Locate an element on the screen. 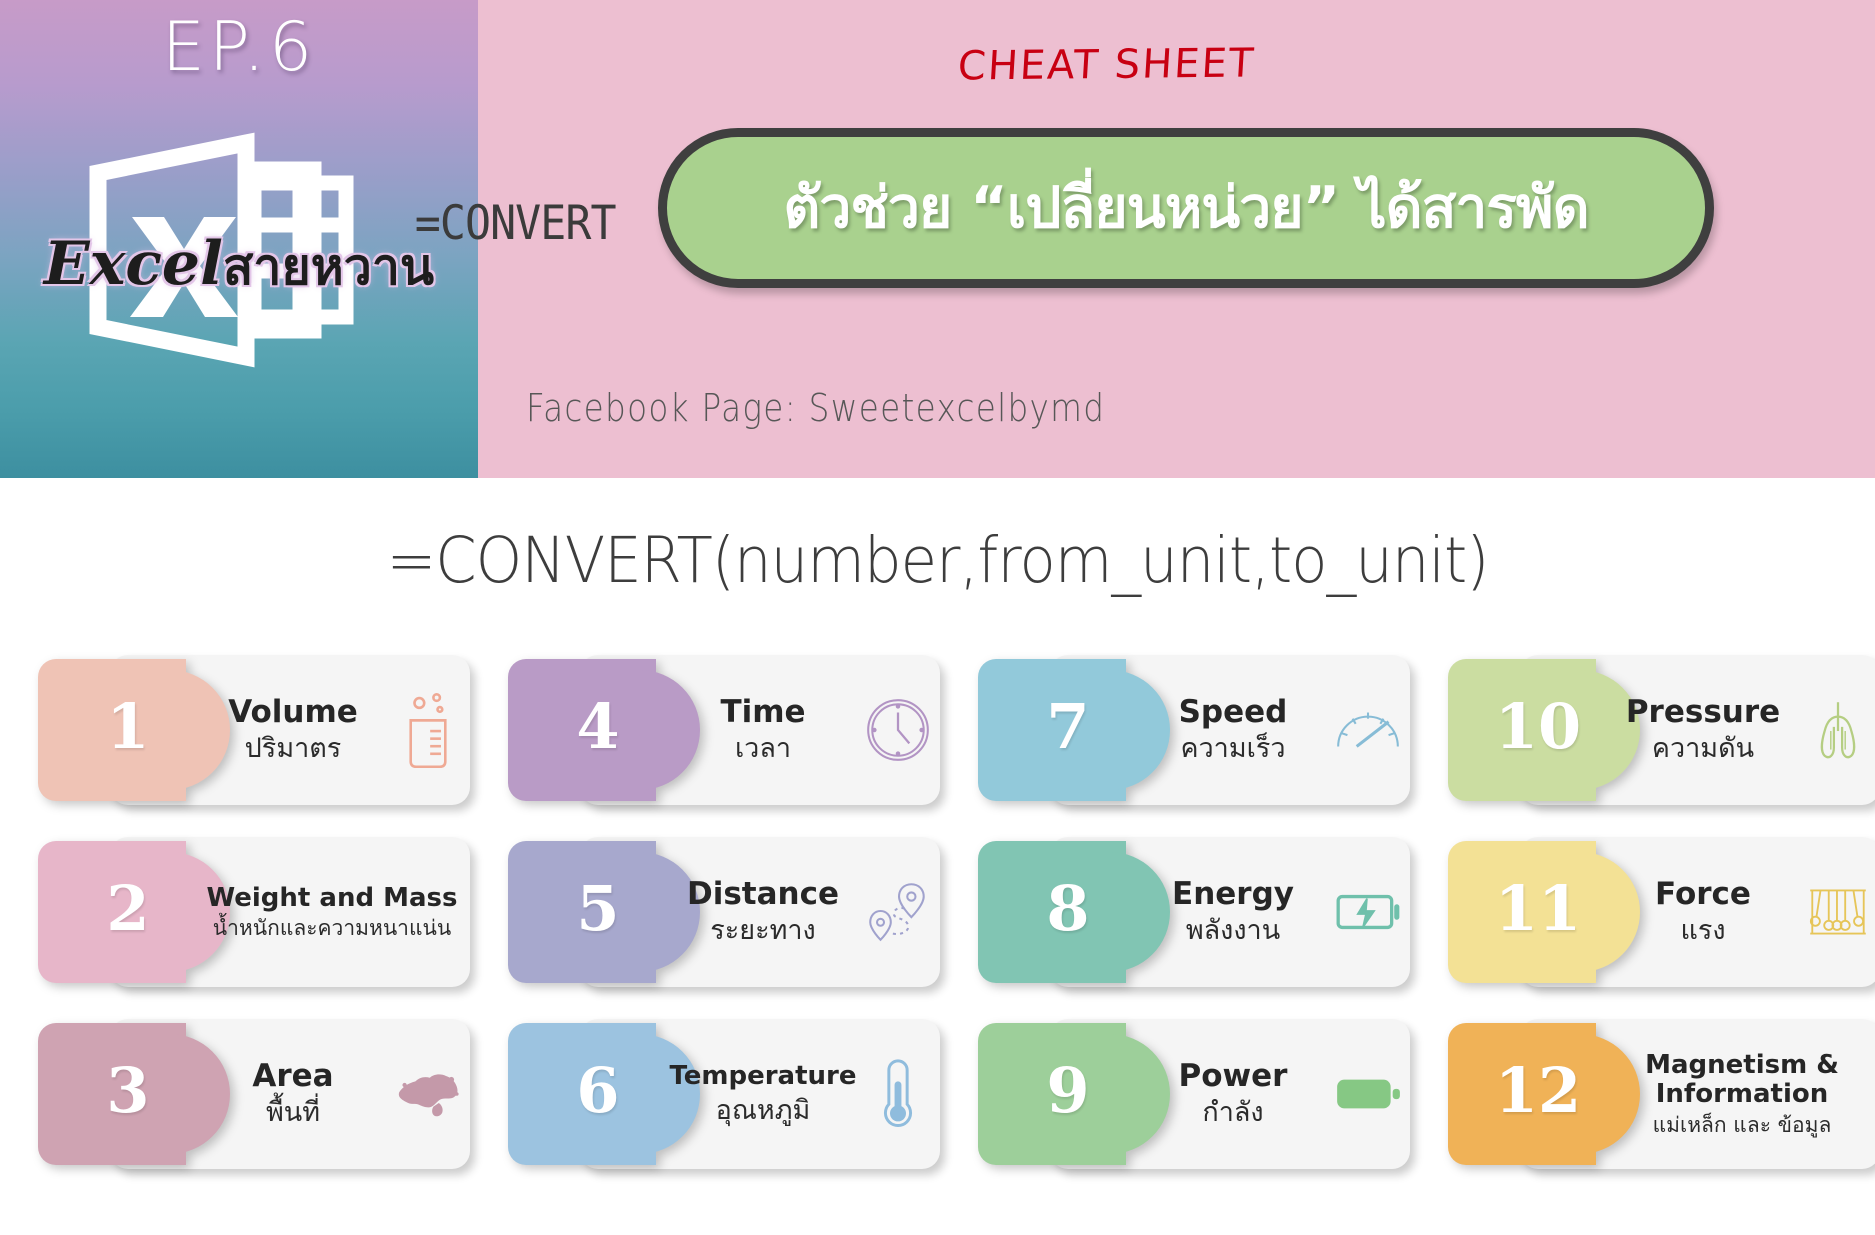 The image size is (1875, 1235). card-title-th: ระยะทาง is located at coordinates (763, 931).